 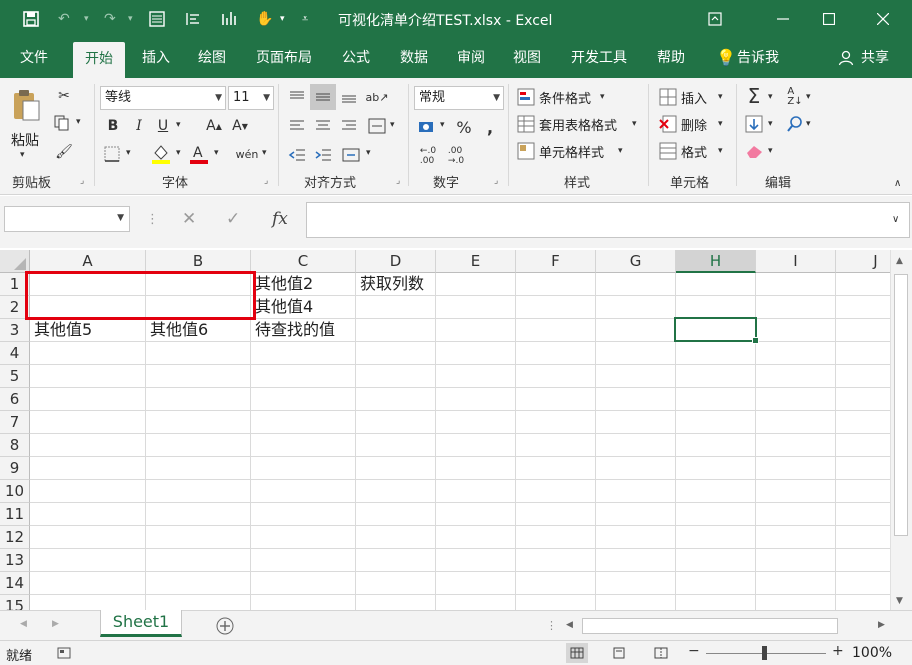 I want to click on touch-mode-icon: ✋, so click(x=264, y=19).